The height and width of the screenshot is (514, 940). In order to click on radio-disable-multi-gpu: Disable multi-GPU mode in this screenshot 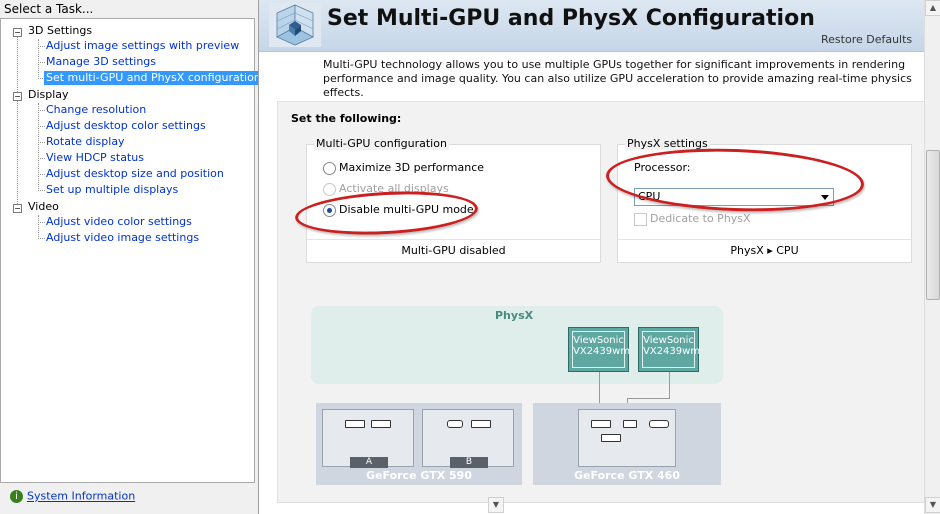, I will do `click(398, 210)`.